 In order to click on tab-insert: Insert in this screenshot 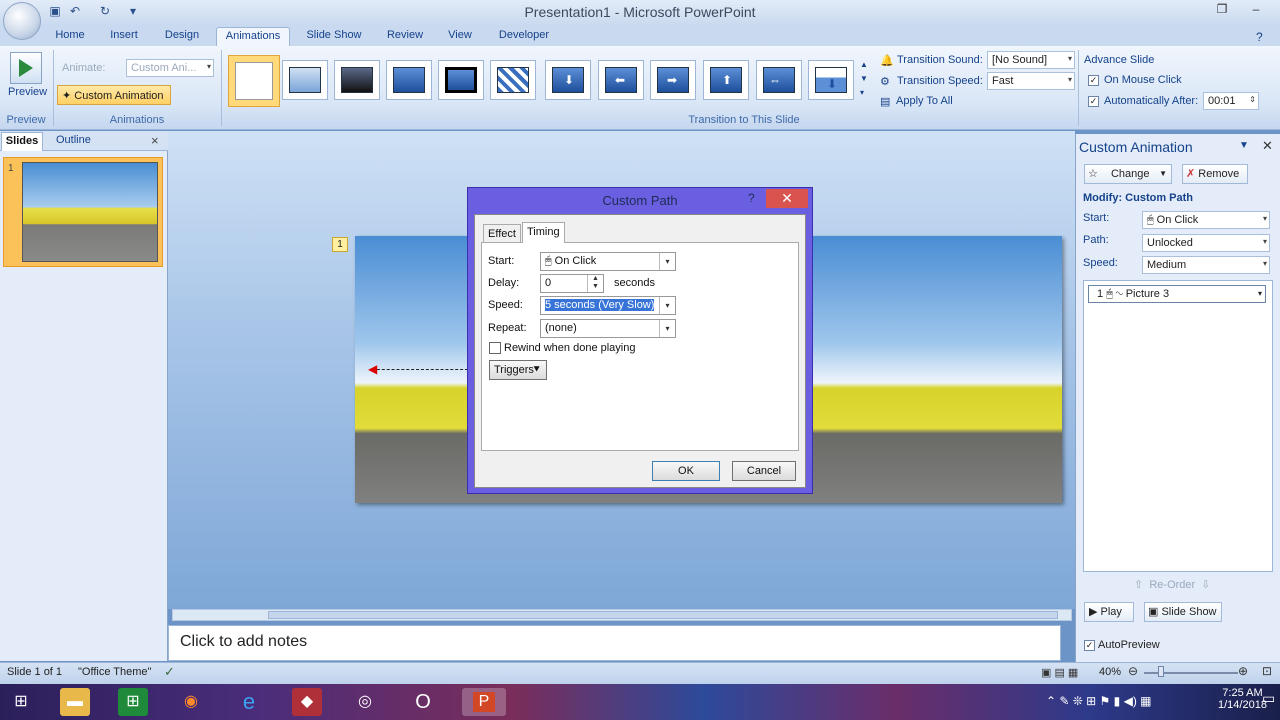, I will do `click(124, 36)`.